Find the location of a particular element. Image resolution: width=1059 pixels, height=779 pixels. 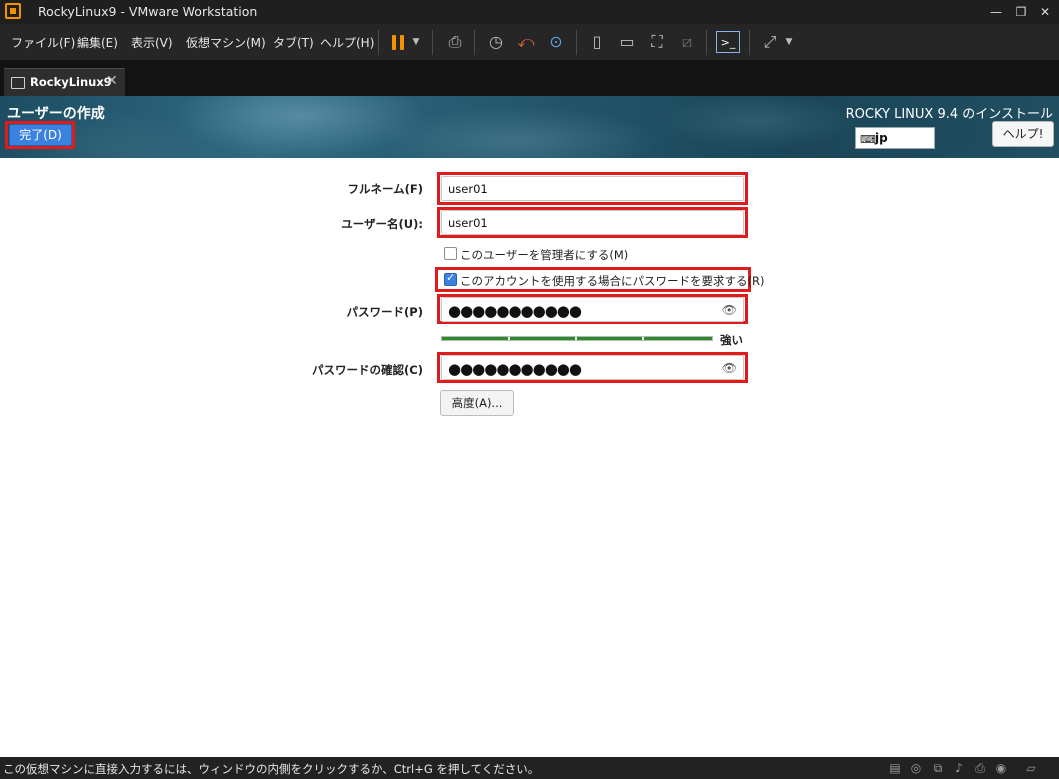

close-tab-icon: ✕ is located at coordinates (112, 81).